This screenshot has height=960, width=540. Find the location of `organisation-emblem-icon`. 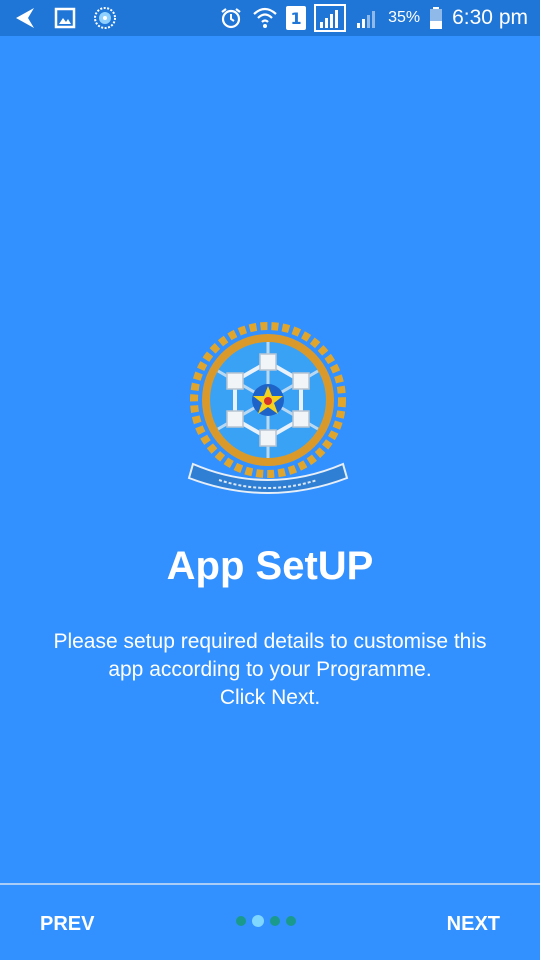

organisation-emblem-icon is located at coordinates (268, 408).